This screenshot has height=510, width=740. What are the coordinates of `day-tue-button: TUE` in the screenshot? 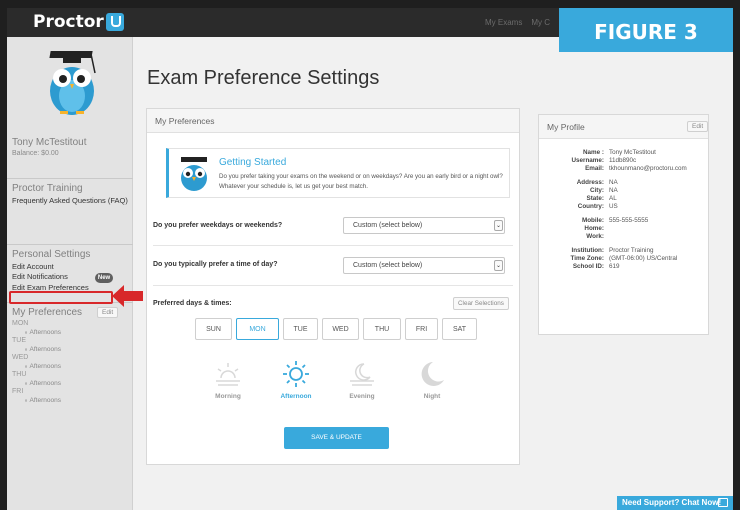 It's located at (300, 329).